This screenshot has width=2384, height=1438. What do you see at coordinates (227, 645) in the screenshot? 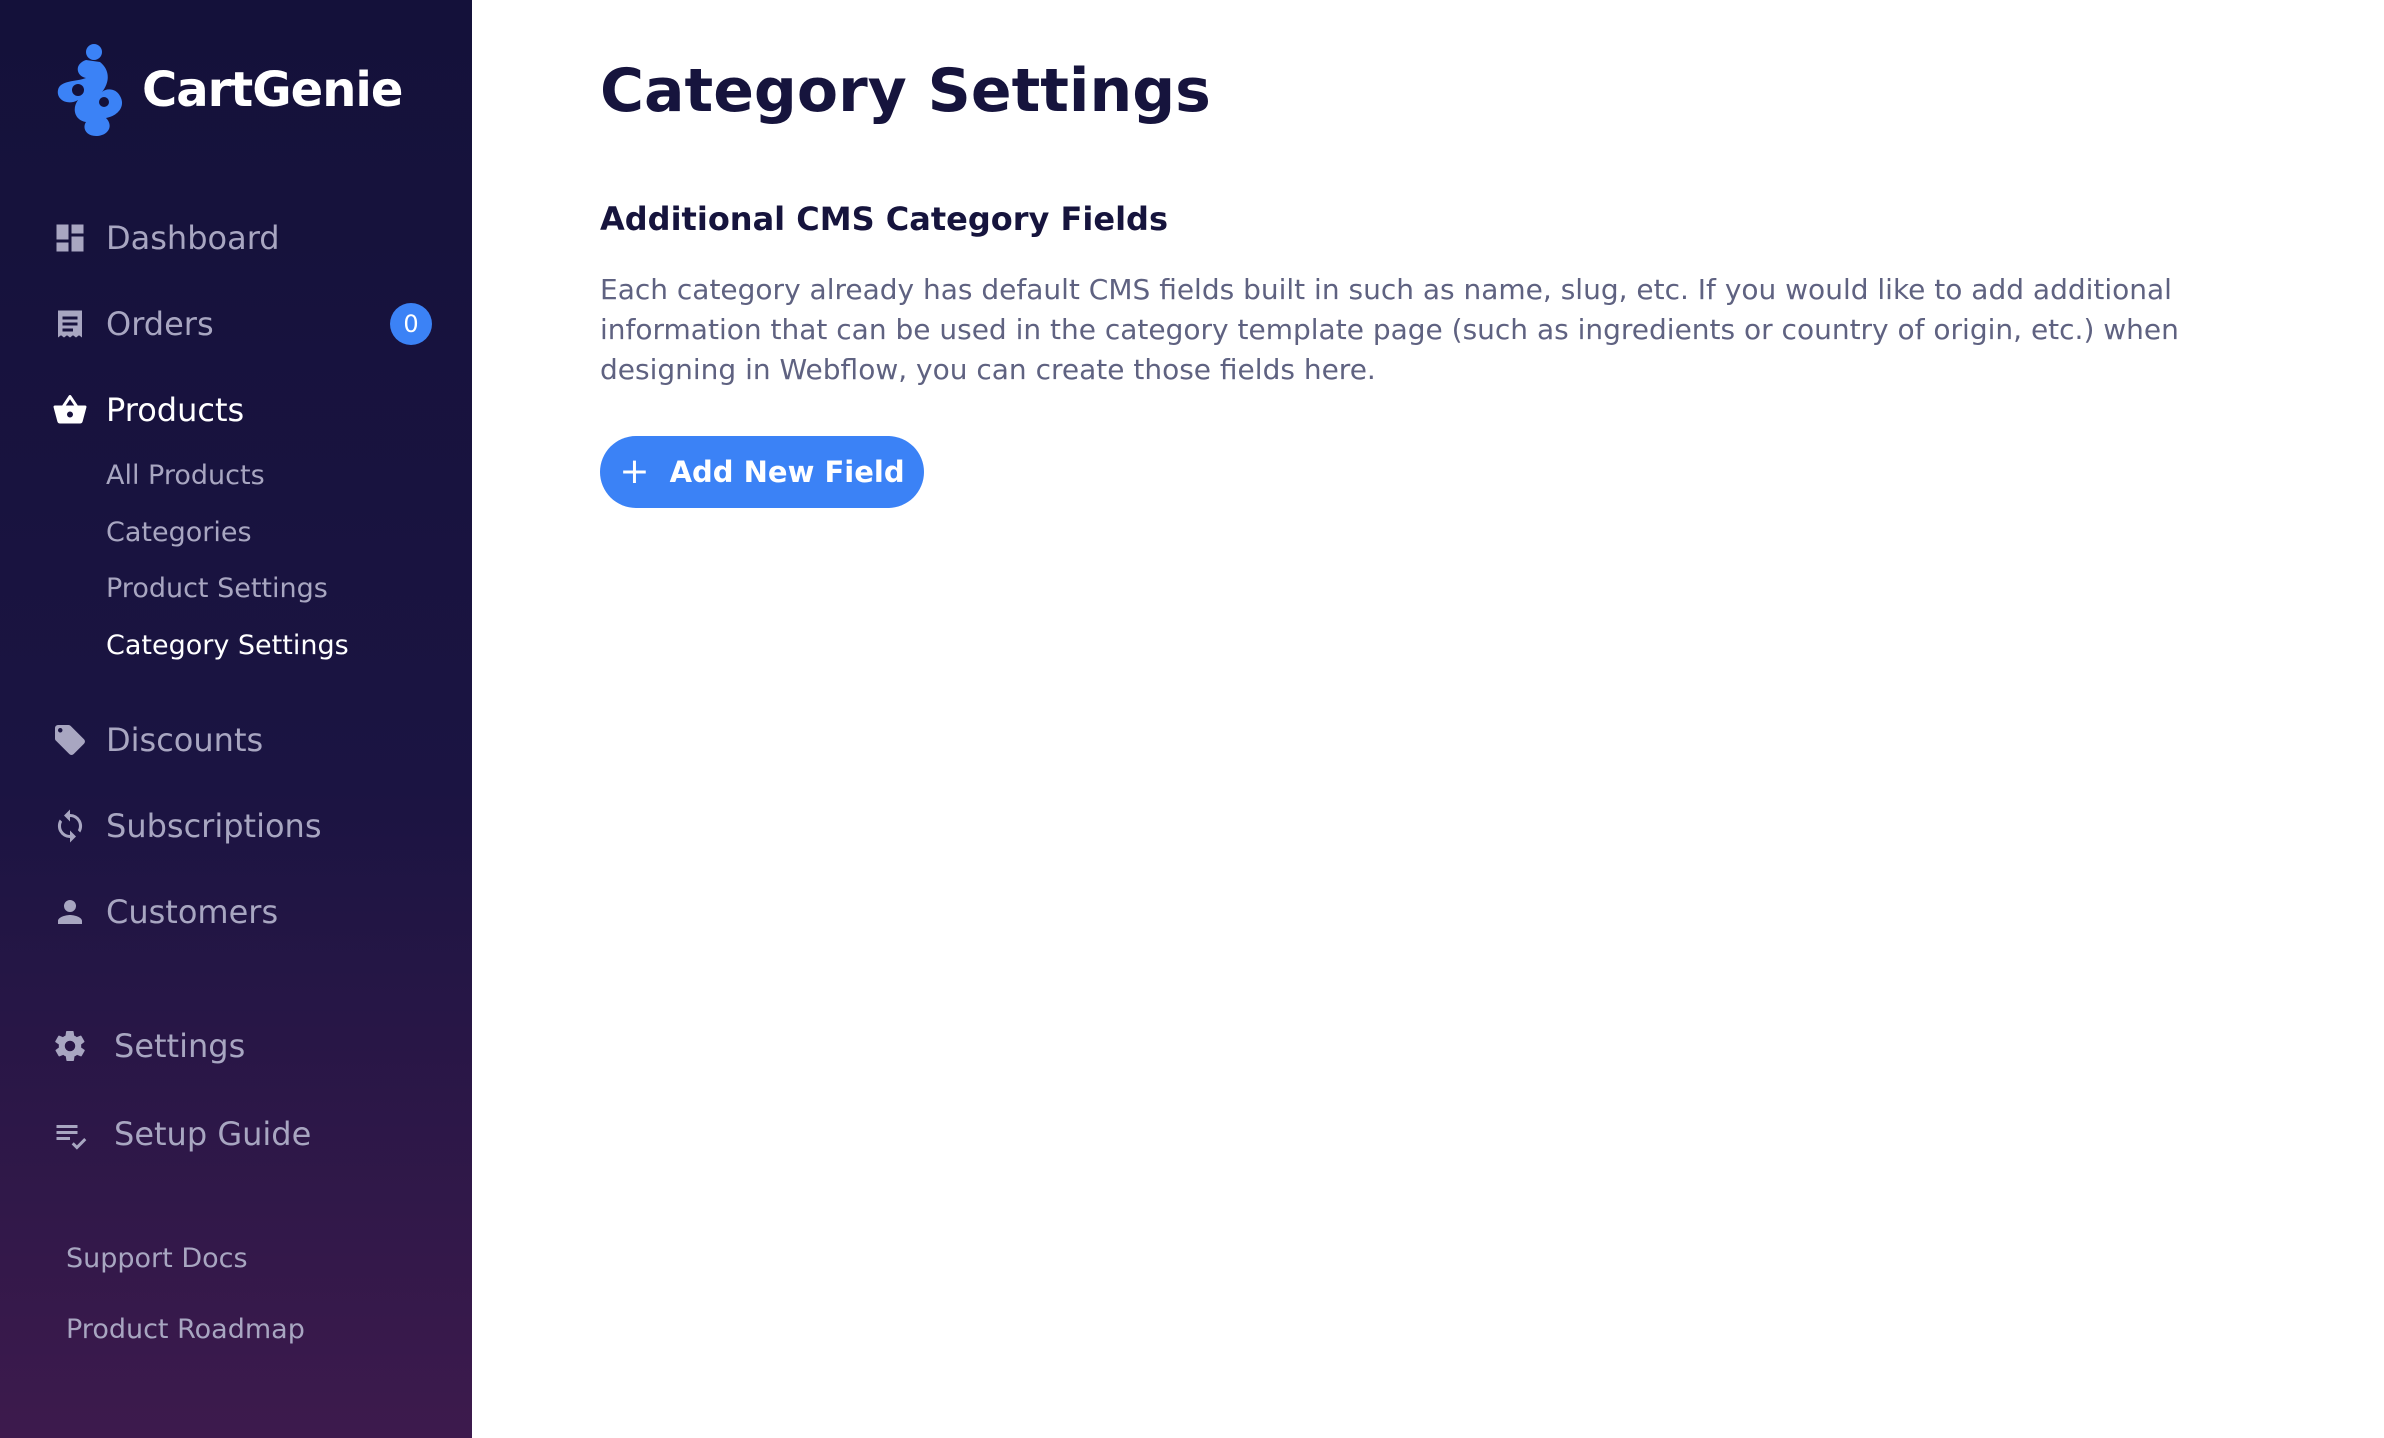
I see `subnav-category-settings: Category Settings` at bounding box center [227, 645].